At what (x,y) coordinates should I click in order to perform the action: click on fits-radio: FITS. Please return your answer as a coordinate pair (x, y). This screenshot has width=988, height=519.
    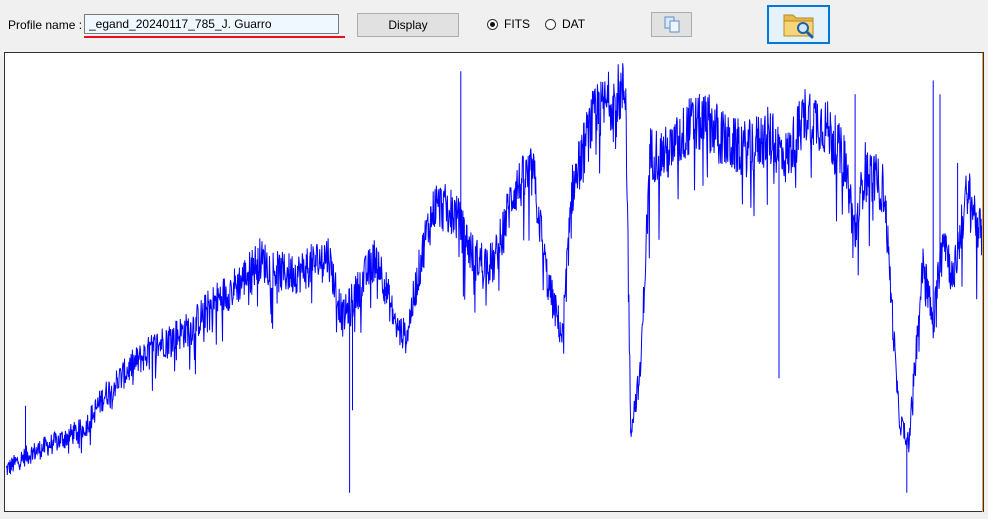
    Looking at the image, I should click on (508, 24).